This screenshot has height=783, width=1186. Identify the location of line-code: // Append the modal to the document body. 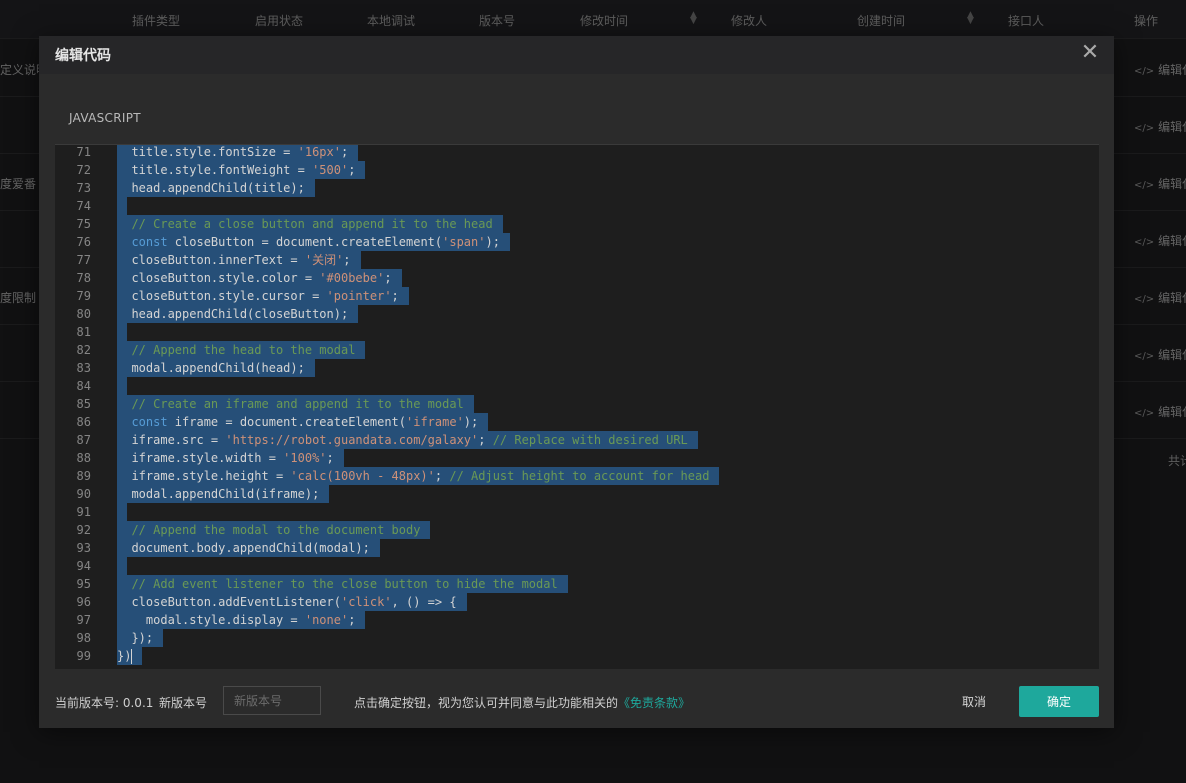
(274, 530).